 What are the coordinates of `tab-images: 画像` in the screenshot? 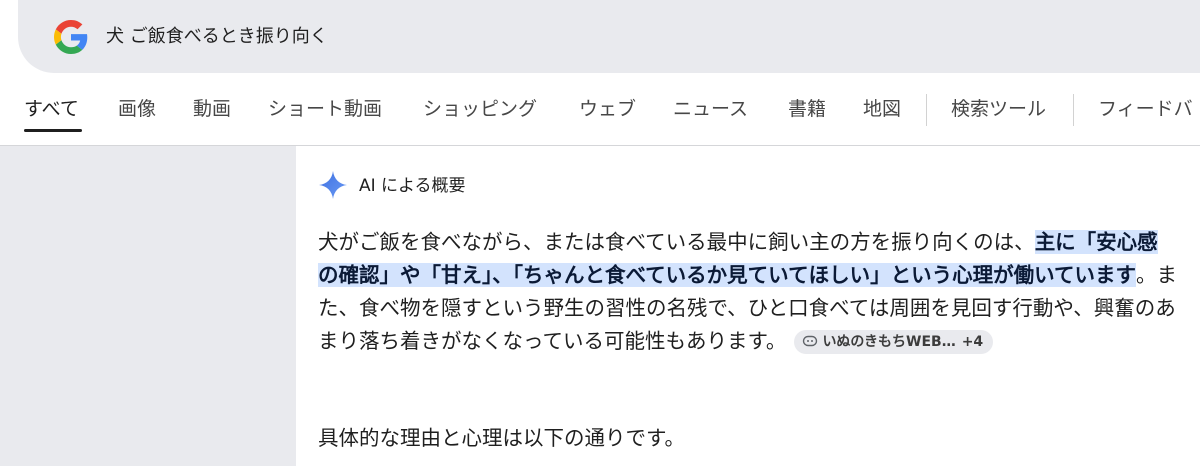 It's located at (137, 109).